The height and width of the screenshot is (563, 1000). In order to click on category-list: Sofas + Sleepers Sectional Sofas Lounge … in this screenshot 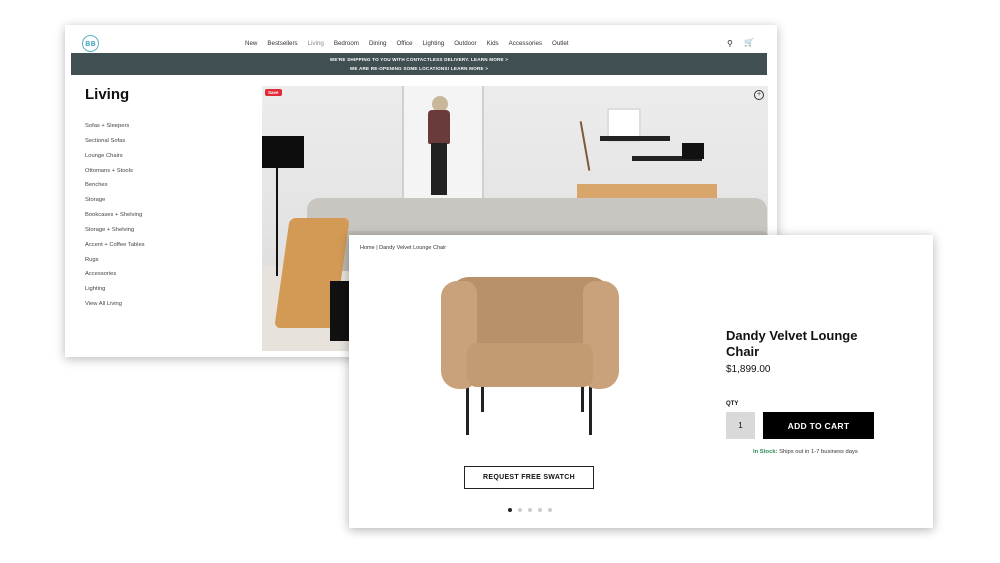, I will do `click(115, 219)`.